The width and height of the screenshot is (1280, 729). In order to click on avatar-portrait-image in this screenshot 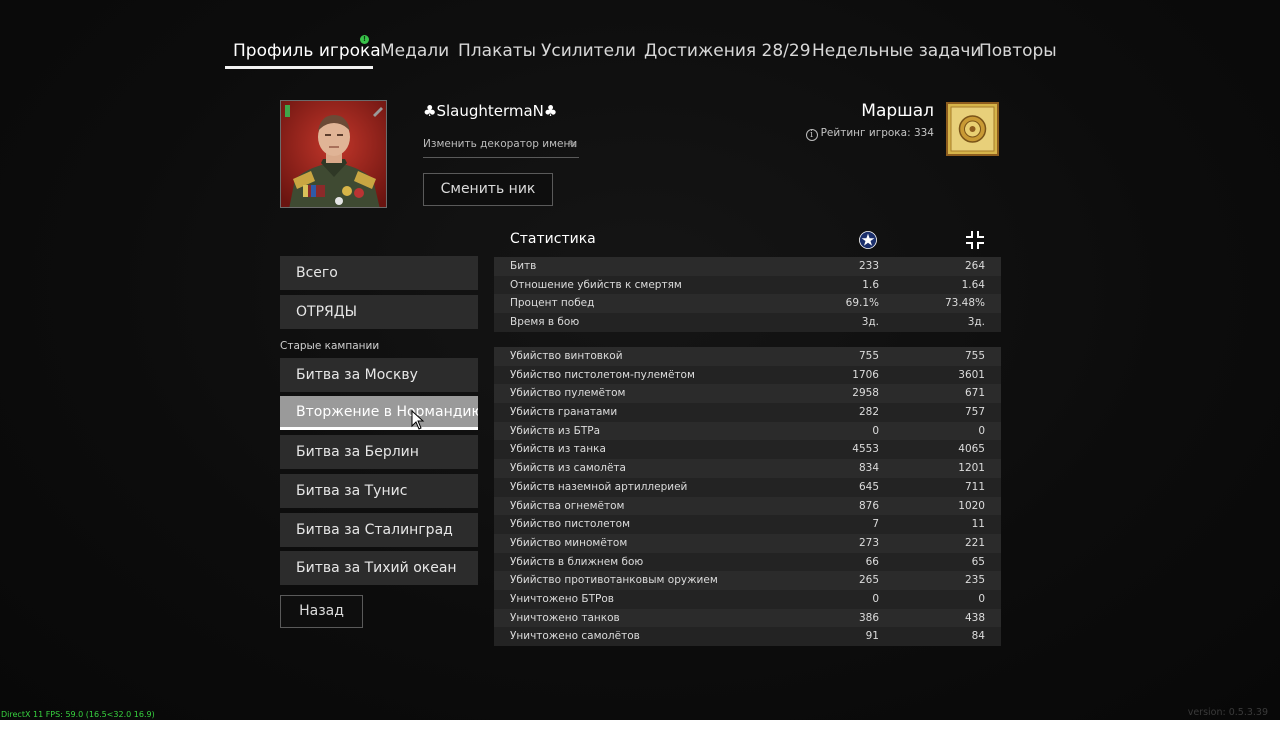, I will do `click(333, 154)`.